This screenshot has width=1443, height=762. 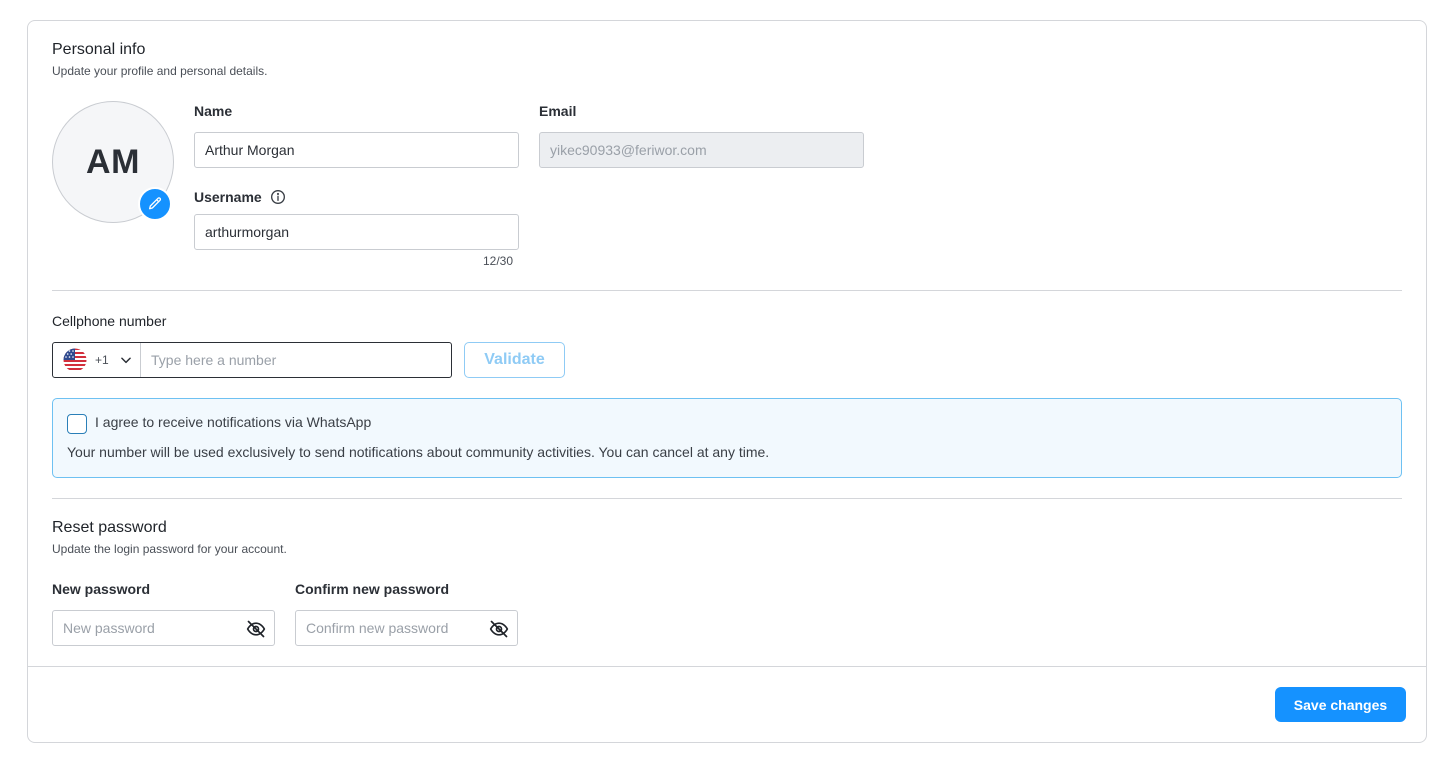 I want to click on username-input-value: arthurmorgan, so click(x=247, y=232).